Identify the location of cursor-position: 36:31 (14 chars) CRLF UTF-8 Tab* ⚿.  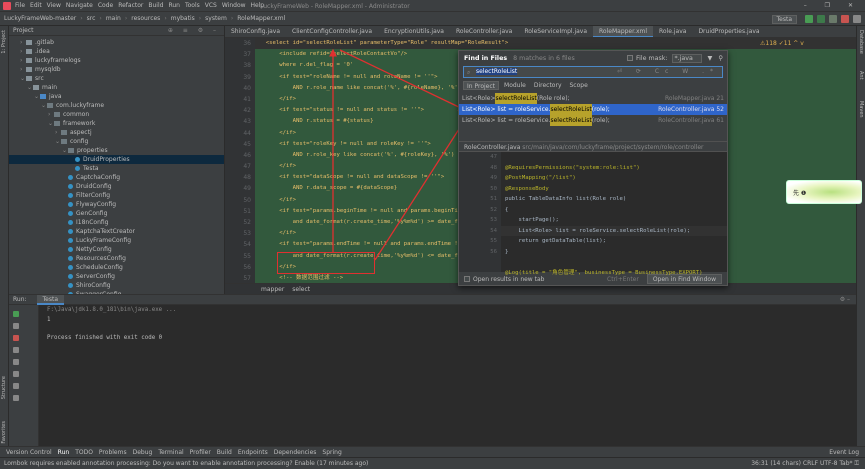
(805, 464).